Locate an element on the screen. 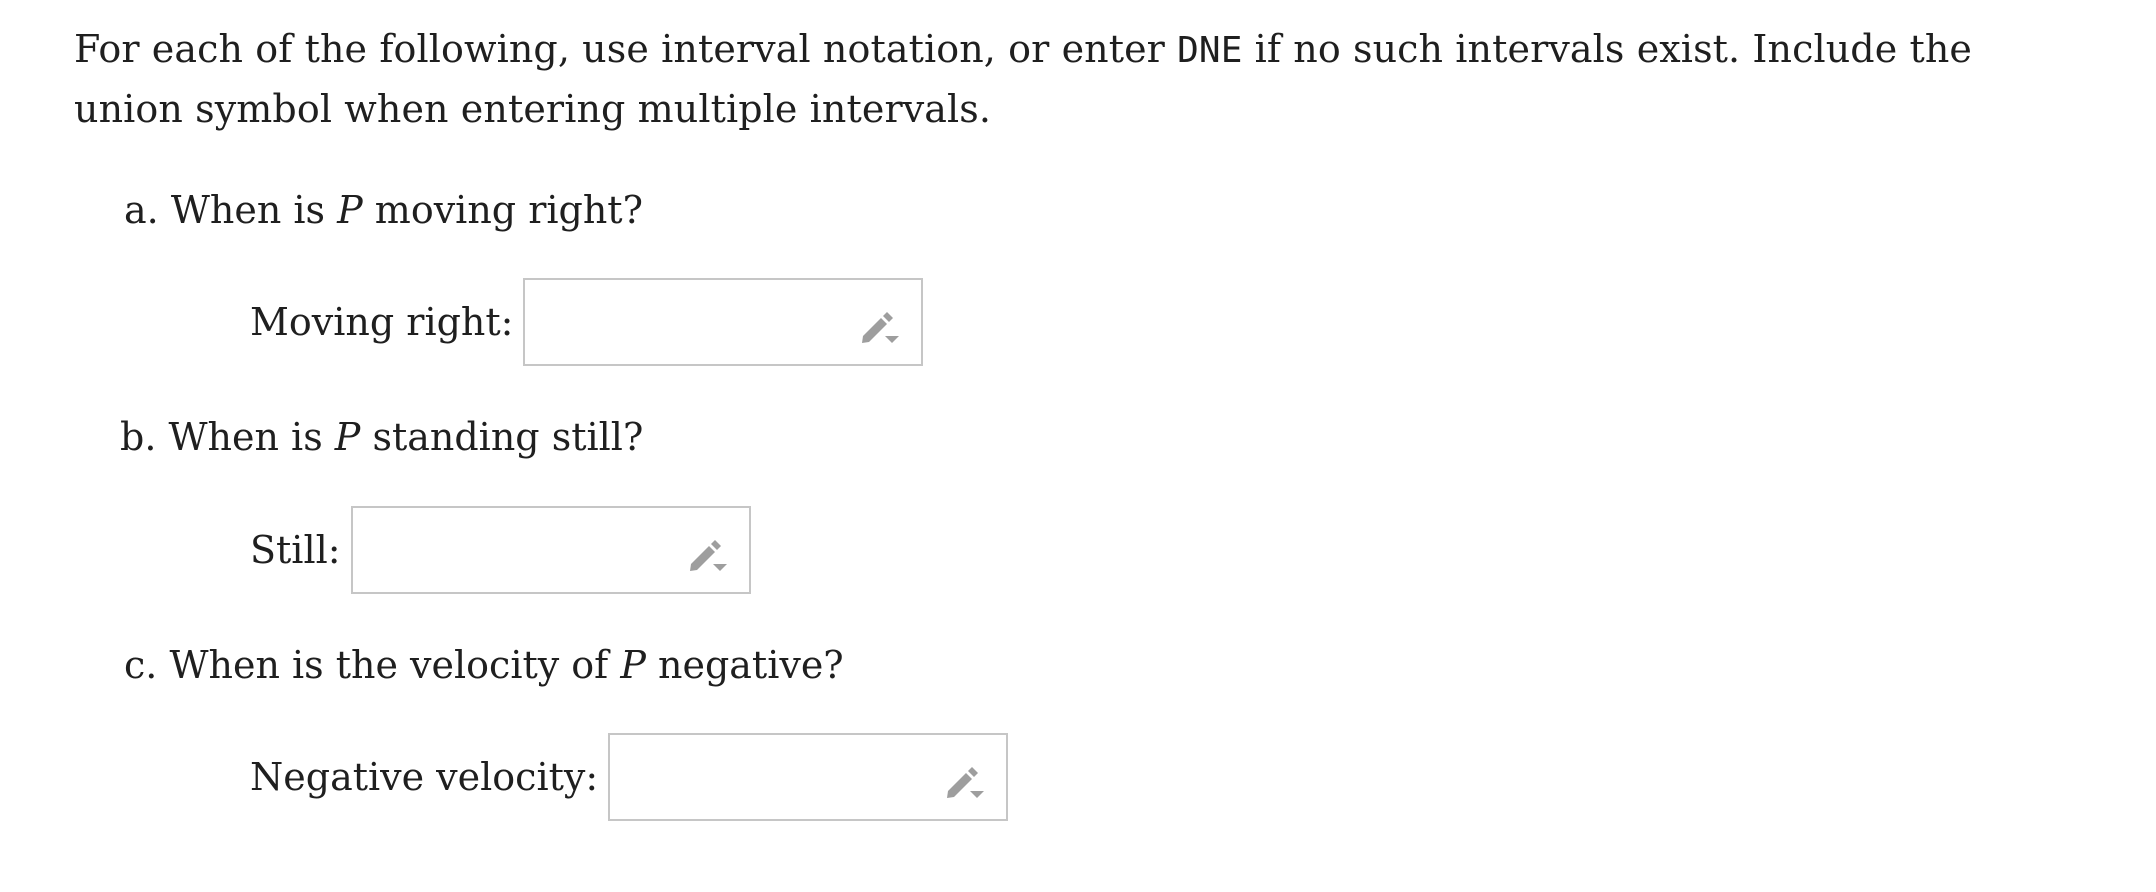  still-input is located at coordinates (523, 550).